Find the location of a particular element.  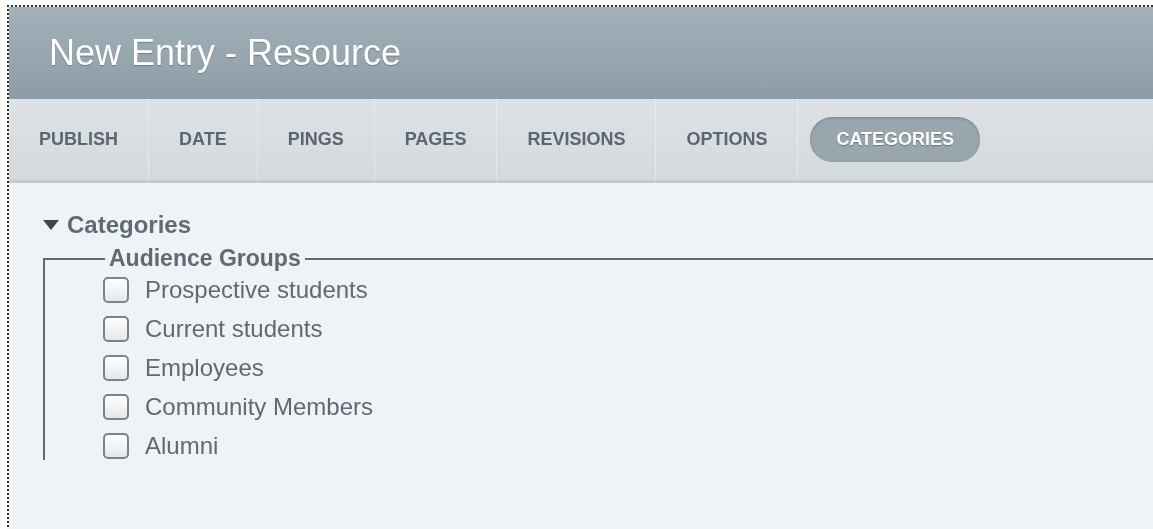

checkbox-label: Current students is located at coordinates (234, 329).